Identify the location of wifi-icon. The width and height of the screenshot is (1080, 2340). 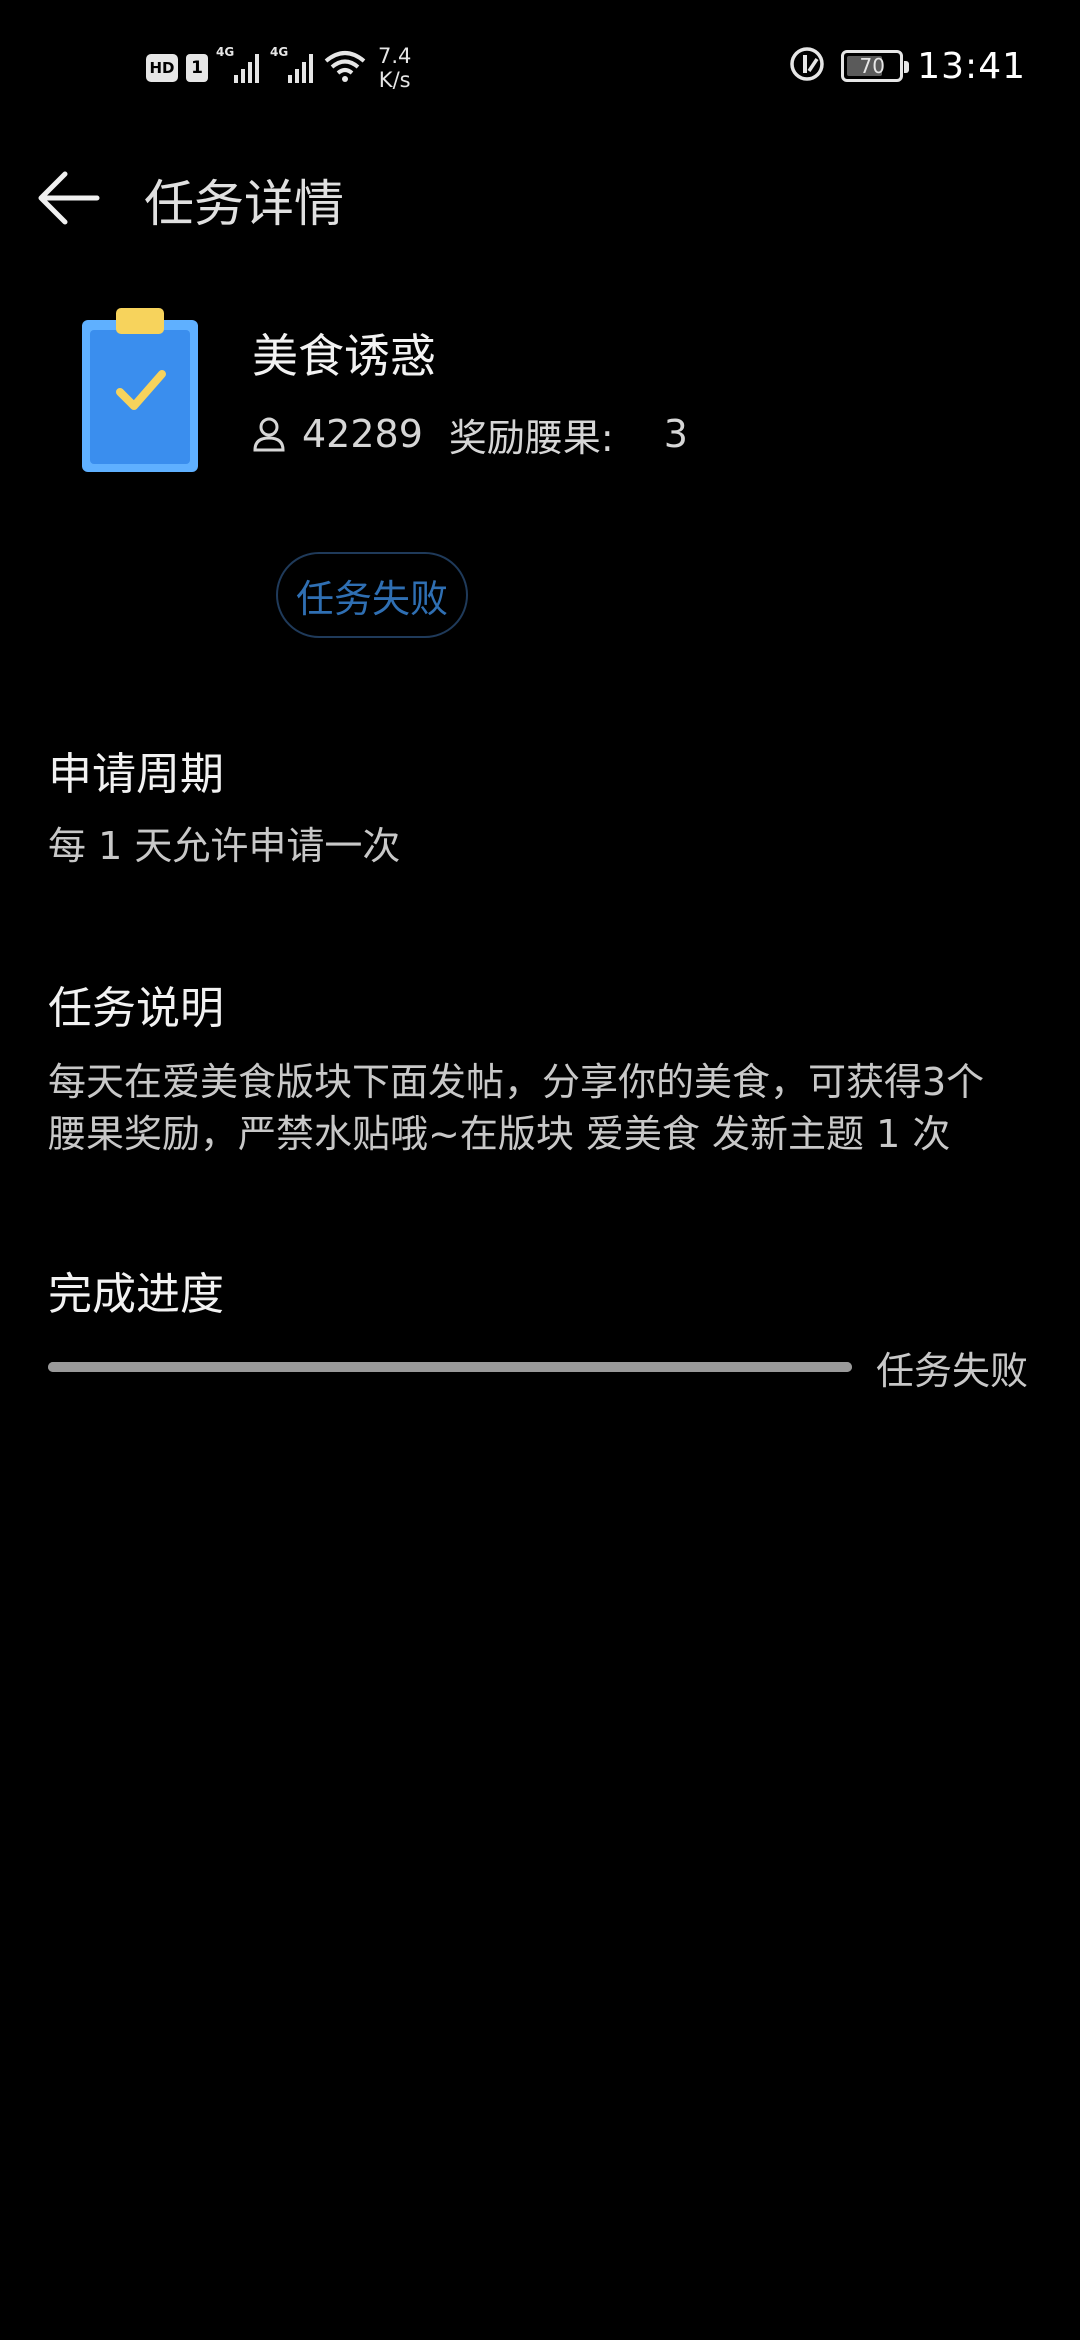
(345, 68).